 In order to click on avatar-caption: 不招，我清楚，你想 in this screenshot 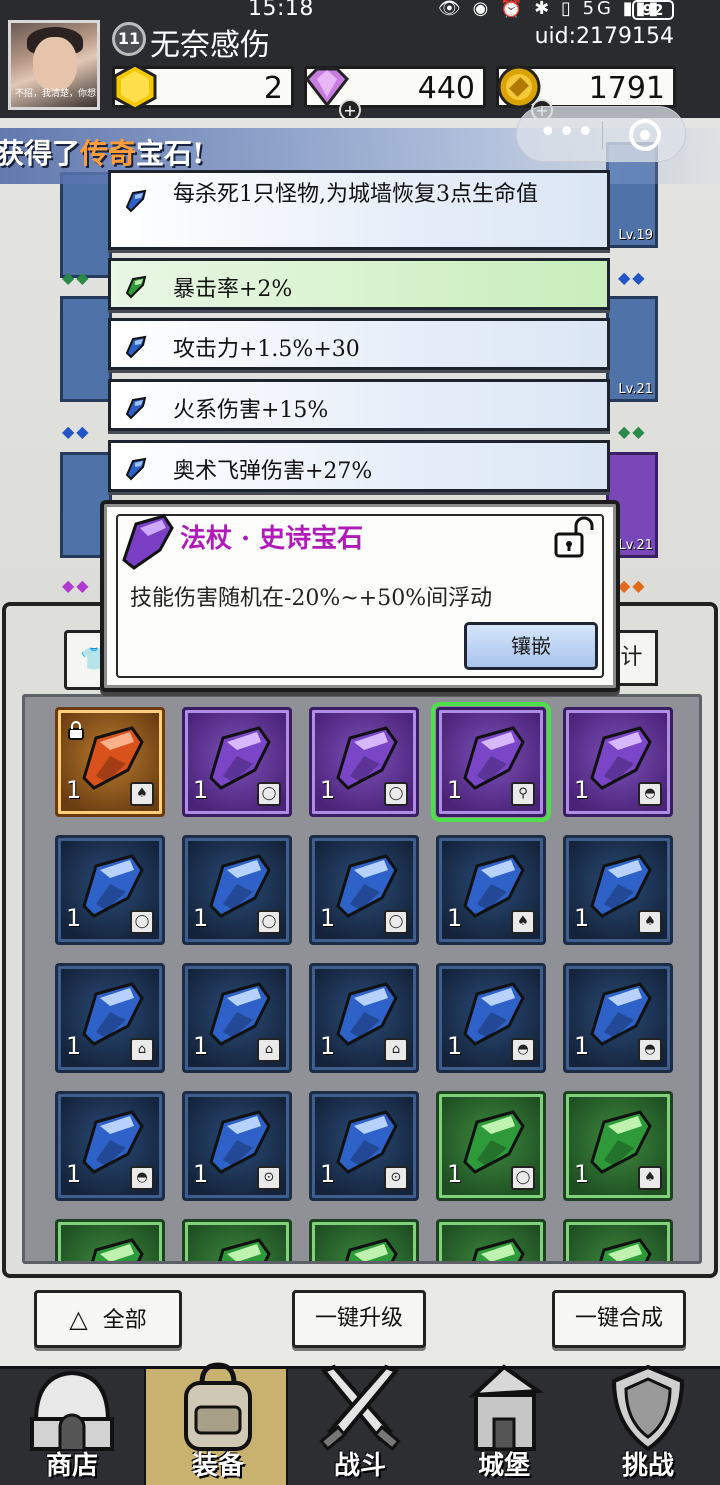, I will do `click(56, 94)`.